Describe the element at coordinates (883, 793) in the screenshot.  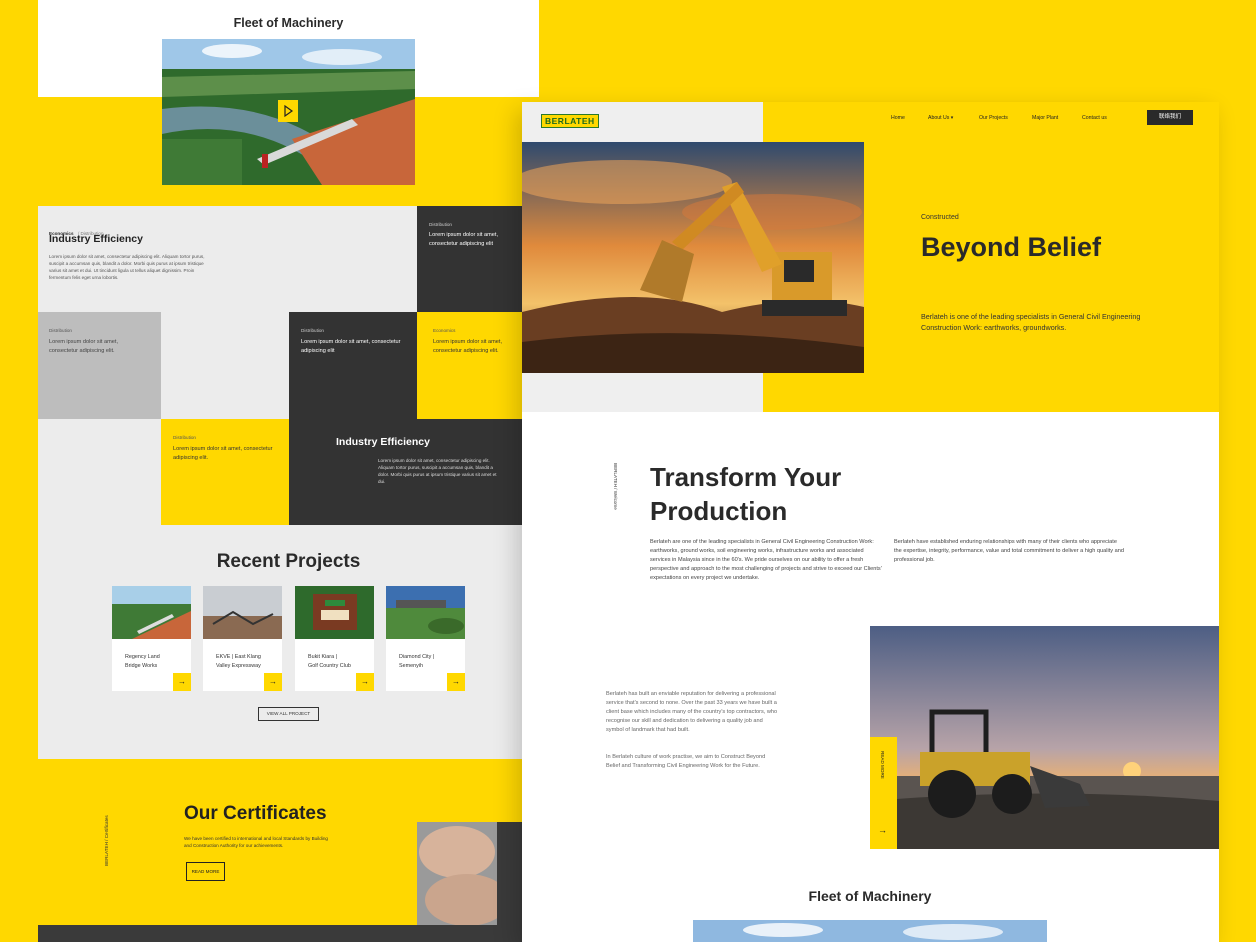
I see `read-more-vertical-tab: READ MORE →` at that location.